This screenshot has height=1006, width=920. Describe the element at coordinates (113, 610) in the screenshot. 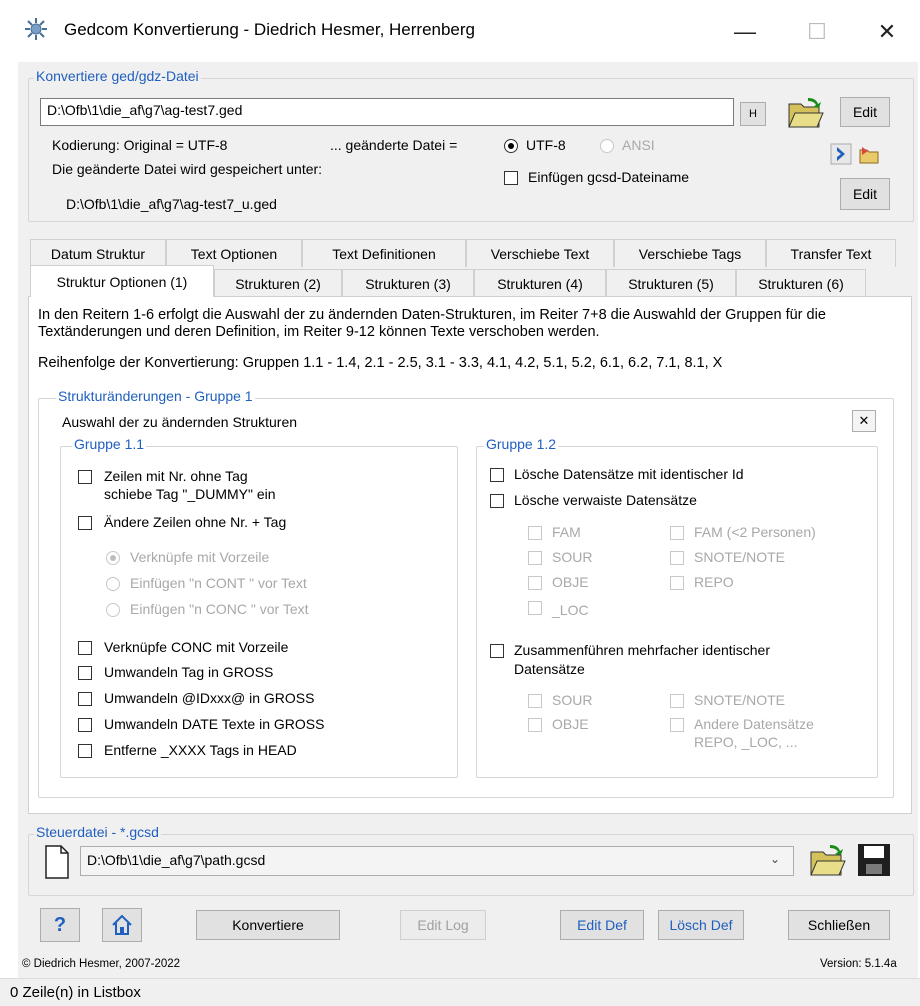

I see `insert-conc-radio` at that location.